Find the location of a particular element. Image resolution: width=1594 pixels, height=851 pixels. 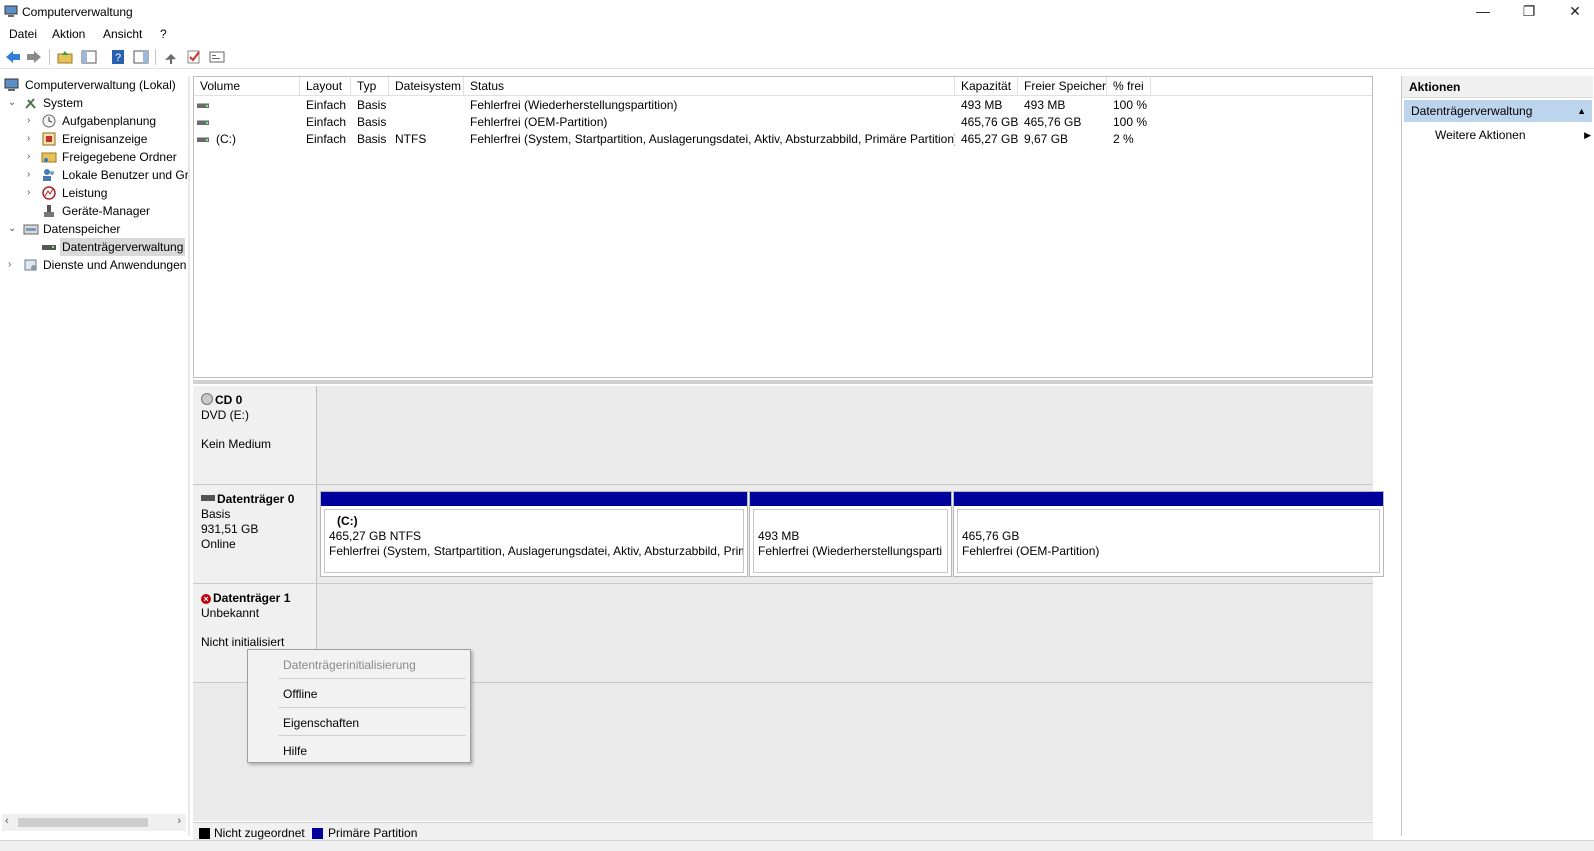

partition-oem: 465,76 GB Fehlerfrei (OEM-Partition) is located at coordinates (1168, 534).